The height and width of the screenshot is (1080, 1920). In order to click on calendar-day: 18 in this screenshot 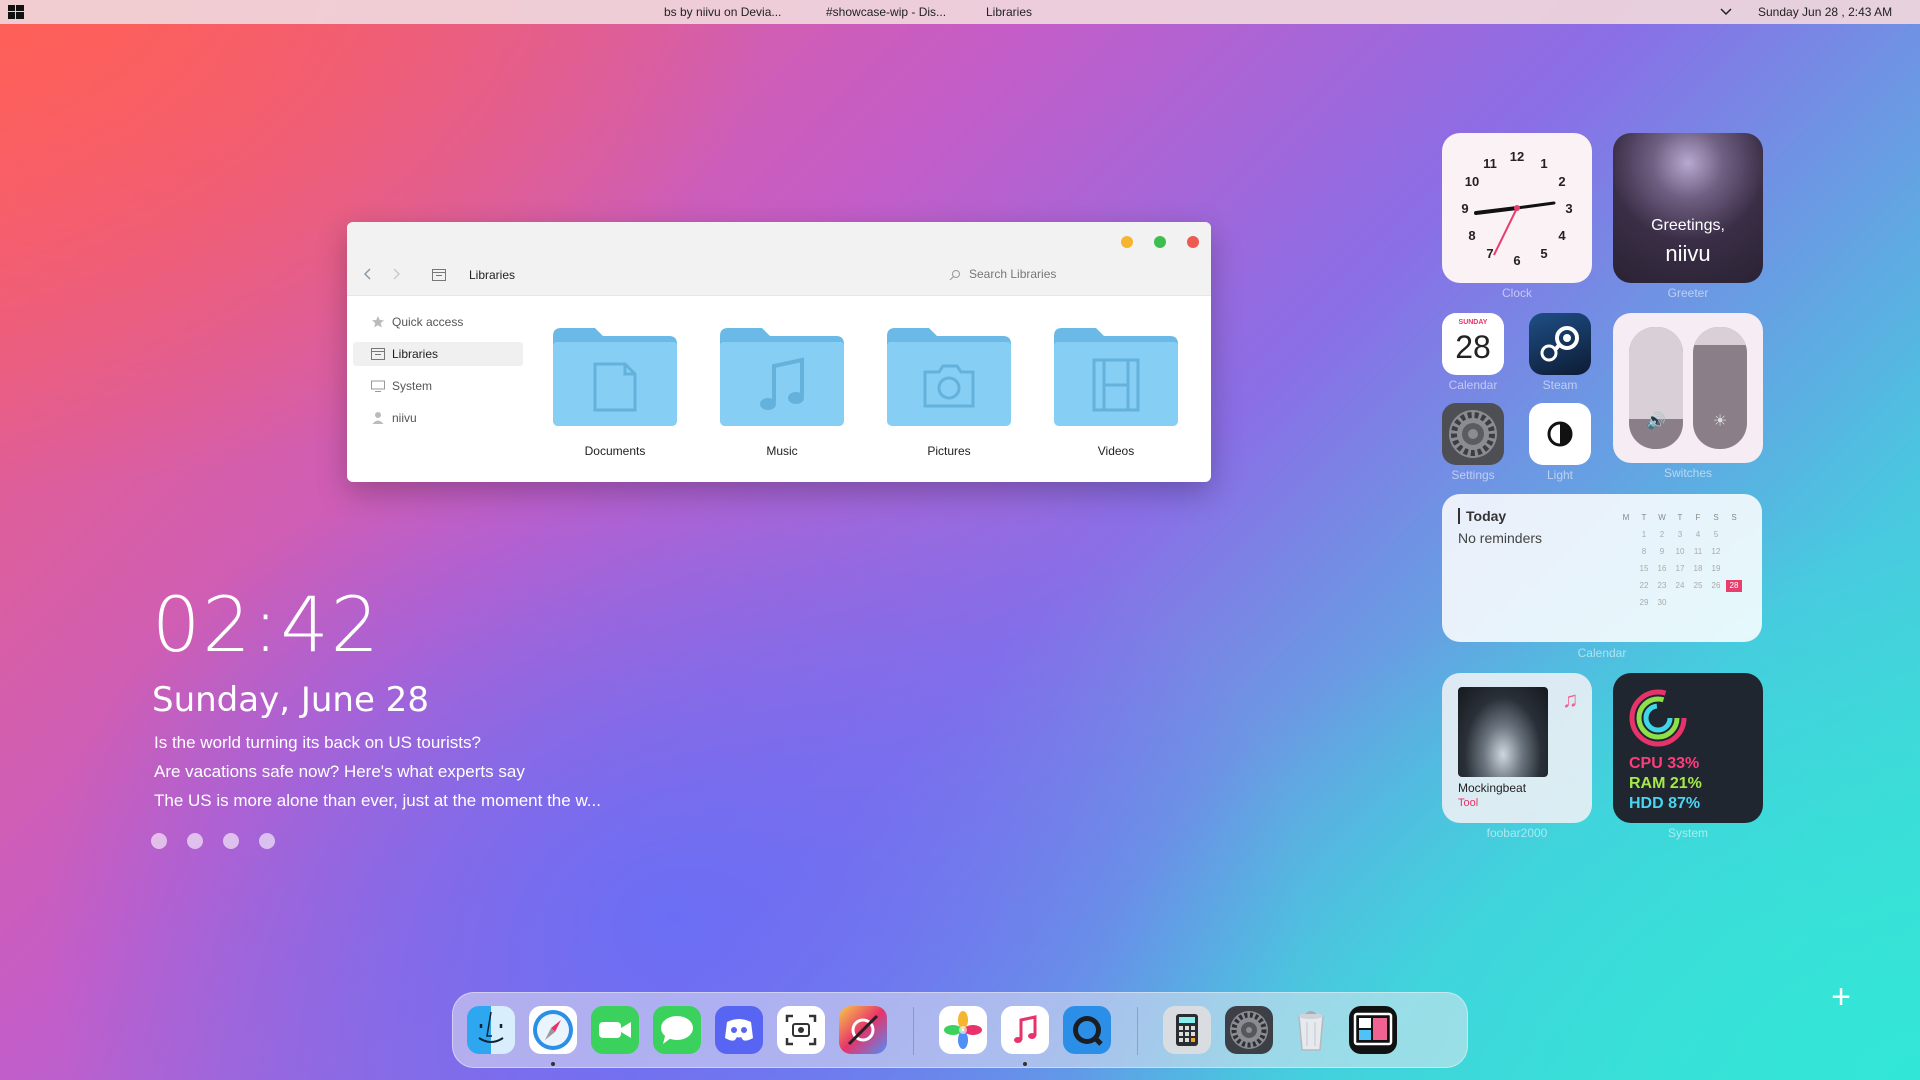, I will do `click(1698, 569)`.